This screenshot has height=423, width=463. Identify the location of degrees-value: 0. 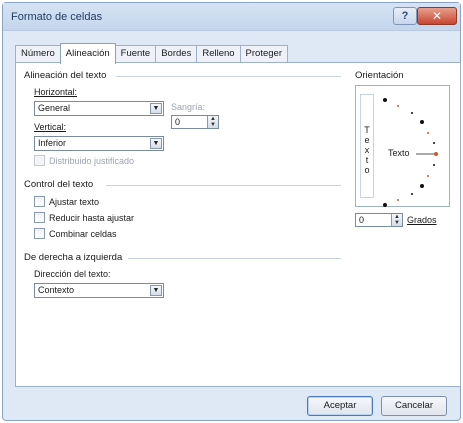
(362, 220).